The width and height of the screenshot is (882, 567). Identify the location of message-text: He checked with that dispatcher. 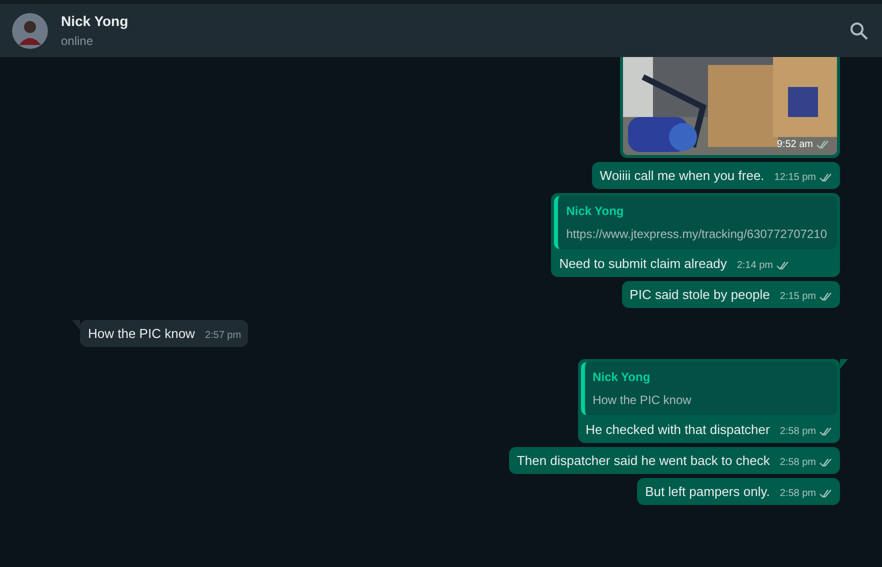
(678, 430).